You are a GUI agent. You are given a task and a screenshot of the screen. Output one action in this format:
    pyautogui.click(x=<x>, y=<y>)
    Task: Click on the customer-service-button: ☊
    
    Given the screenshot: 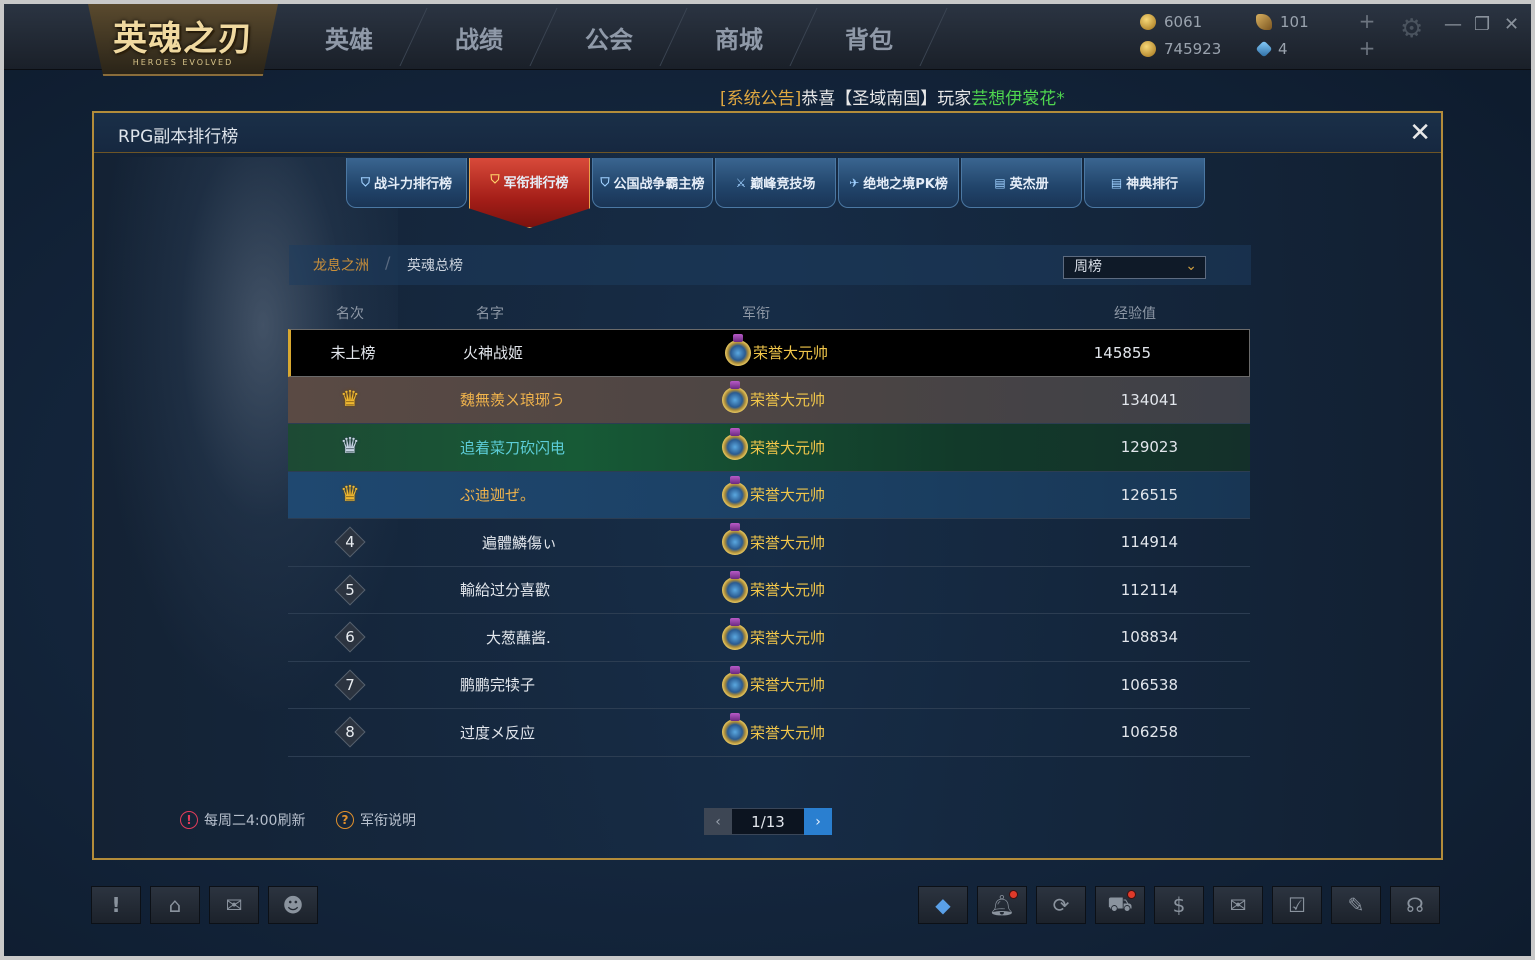 What is the action you would take?
    pyautogui.click(x=1415, y=905)
    